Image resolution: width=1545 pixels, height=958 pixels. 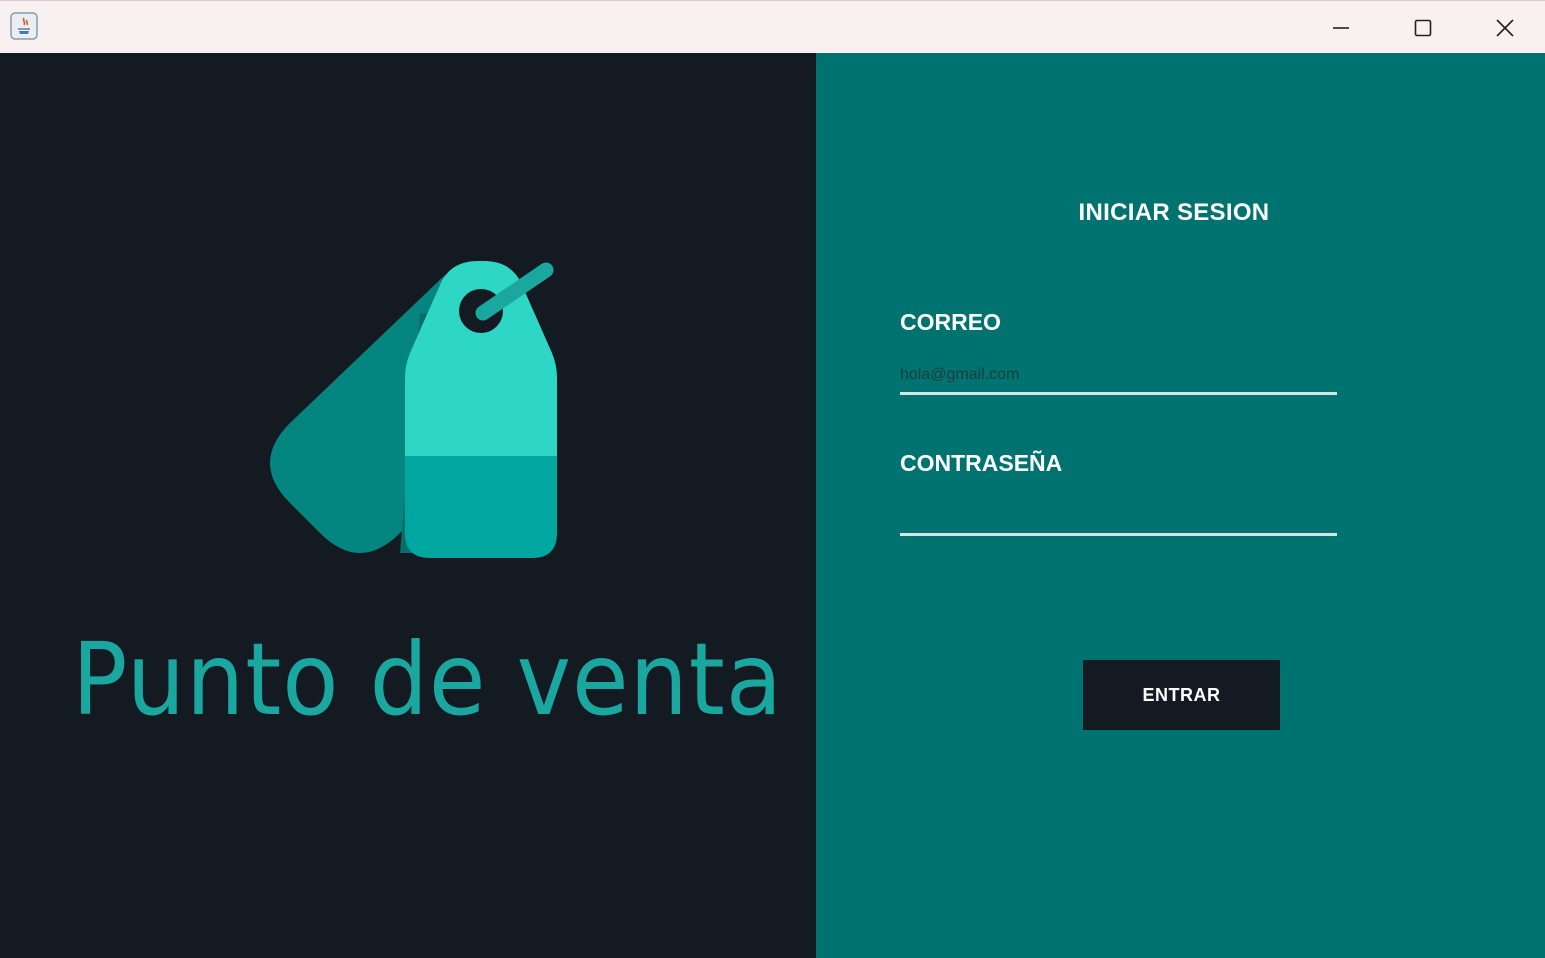 I want to click on java-app-icon, so click(x=24, y=26).